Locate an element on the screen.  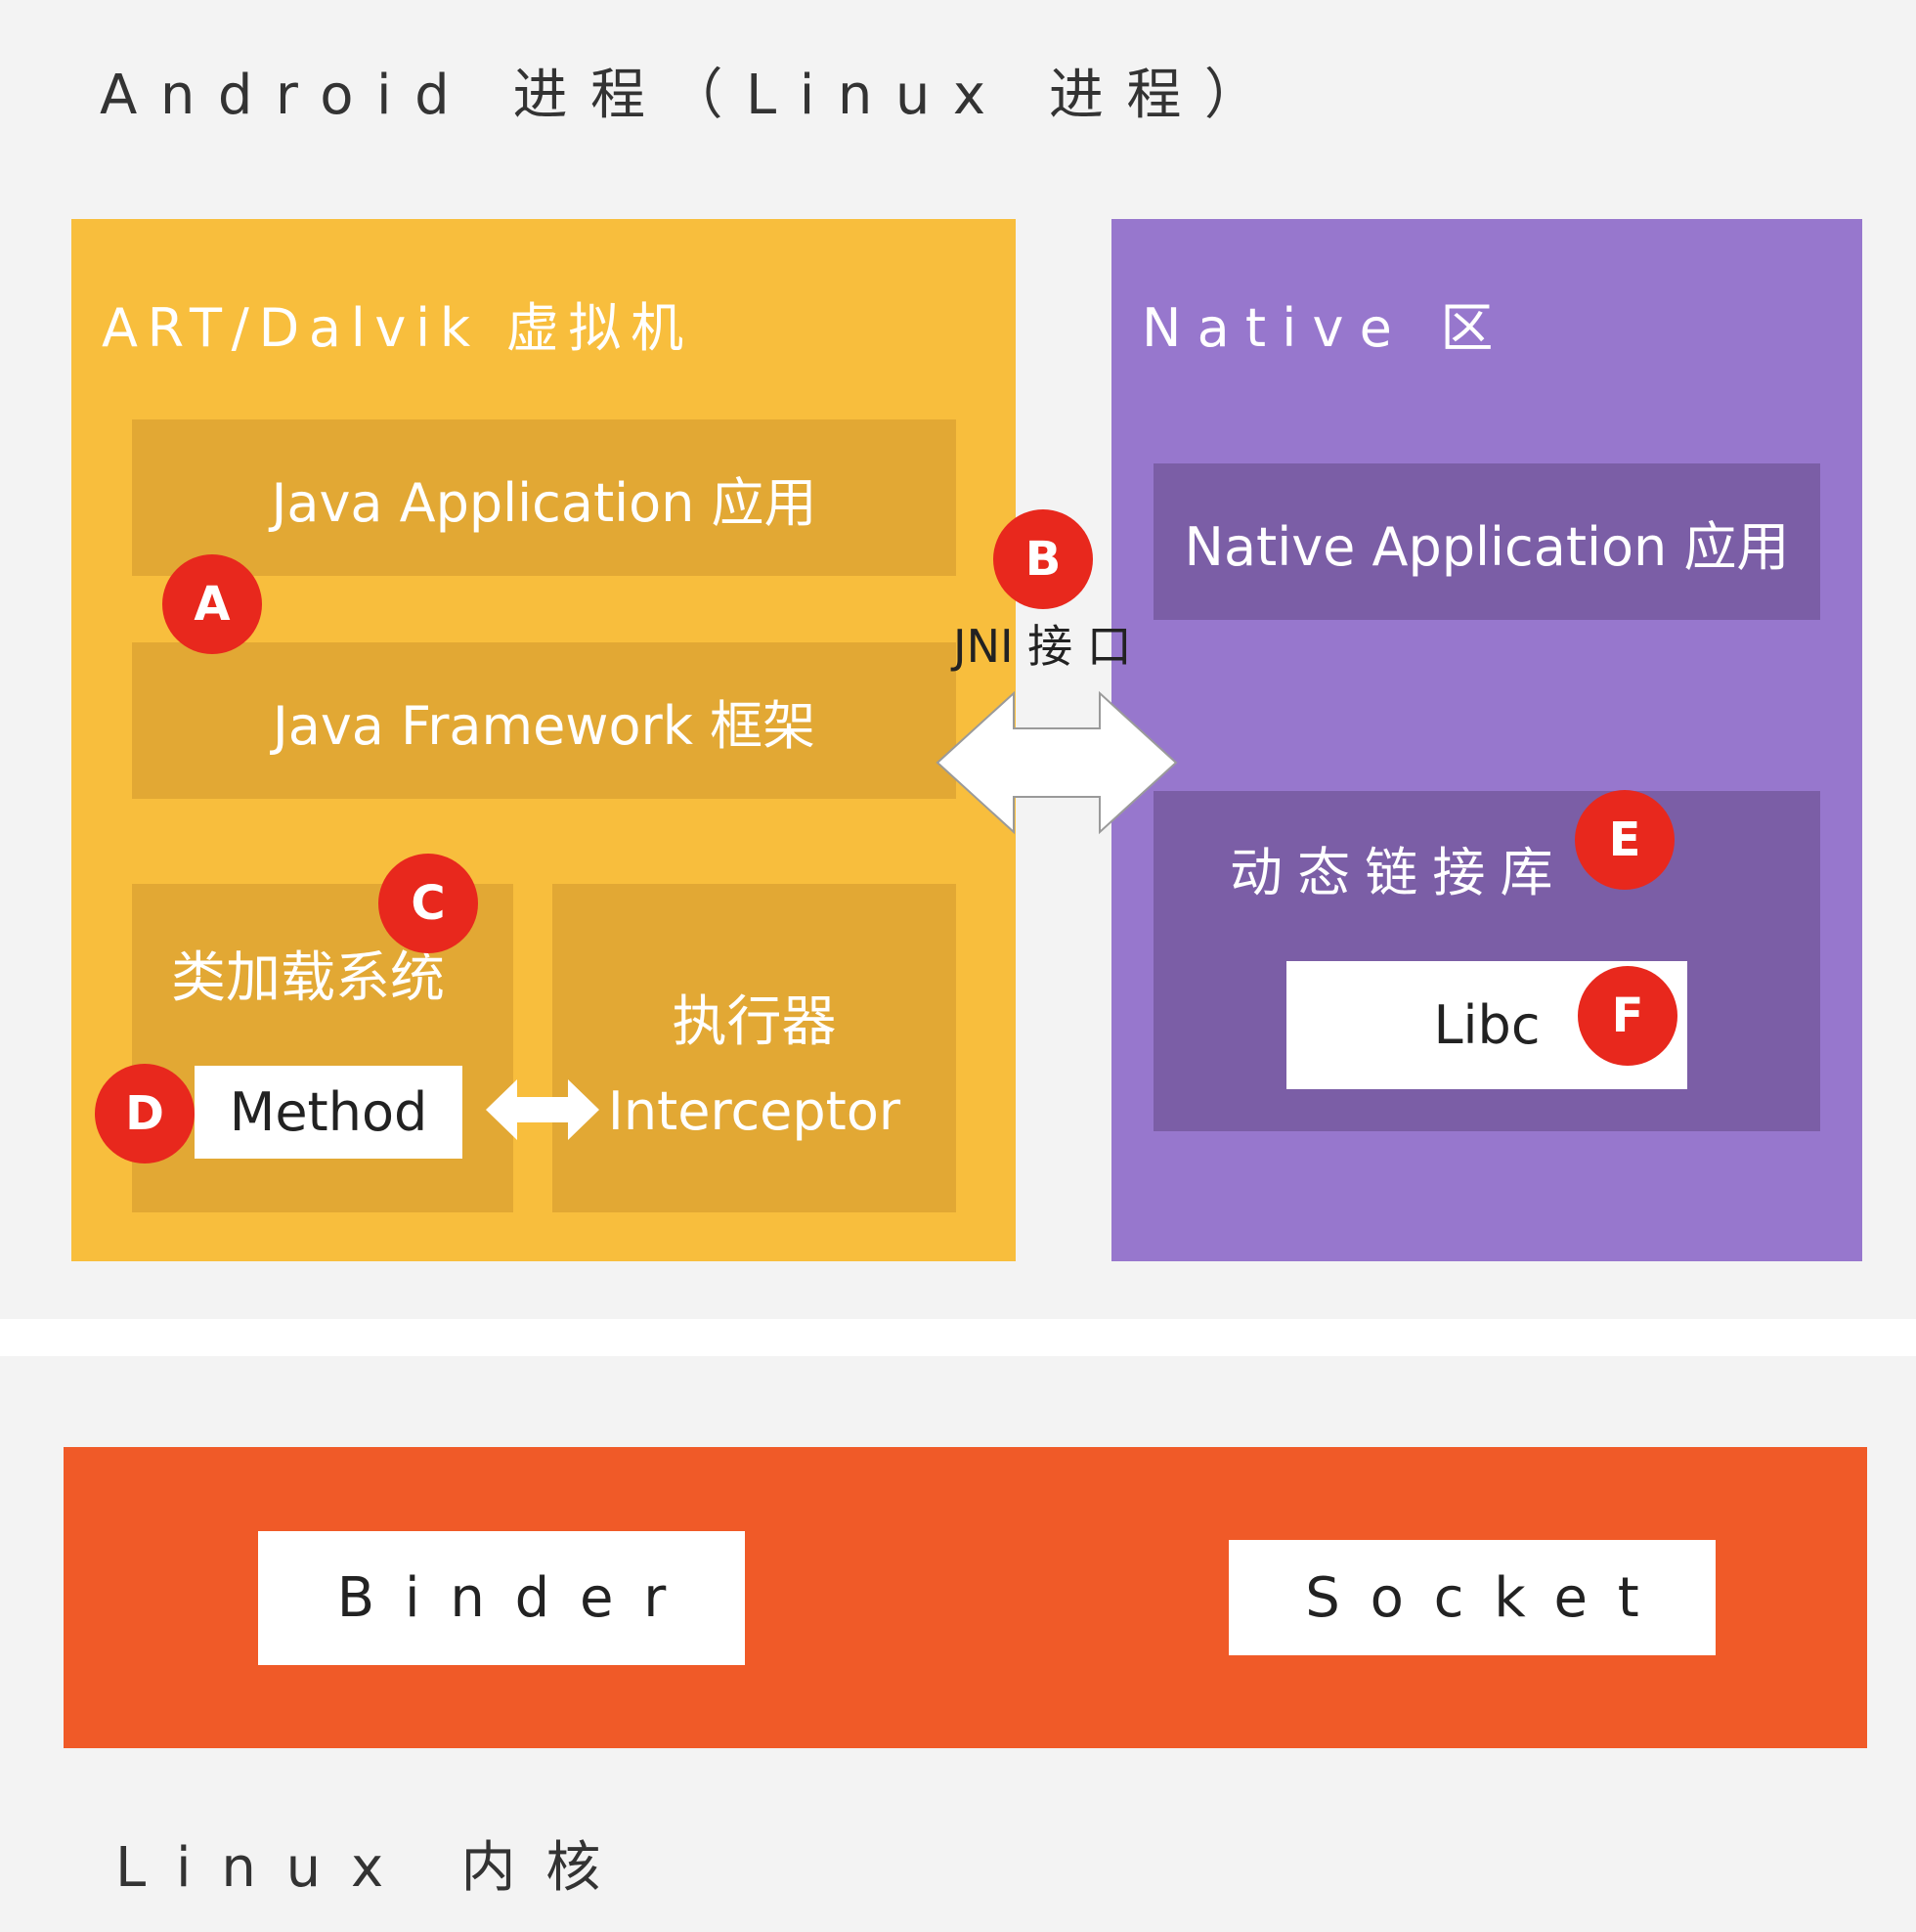
method-box: Method is located at coordinates (328, 1112).